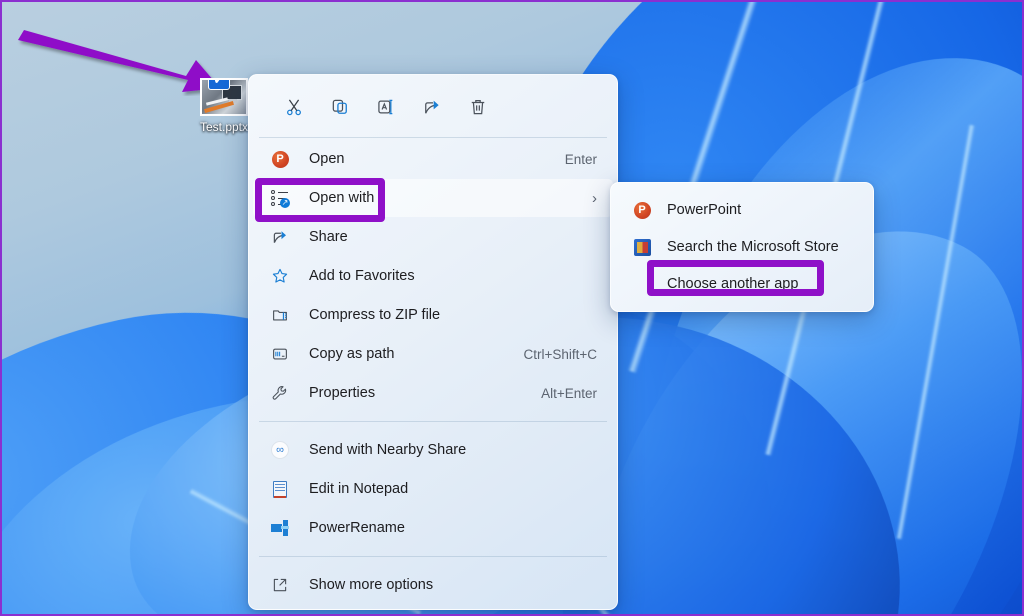 The width and height of the screenshot is (1024, 616). Describe the element at coordinates (280, 489) in the screenshot. I see `notepad-icon` at that location.